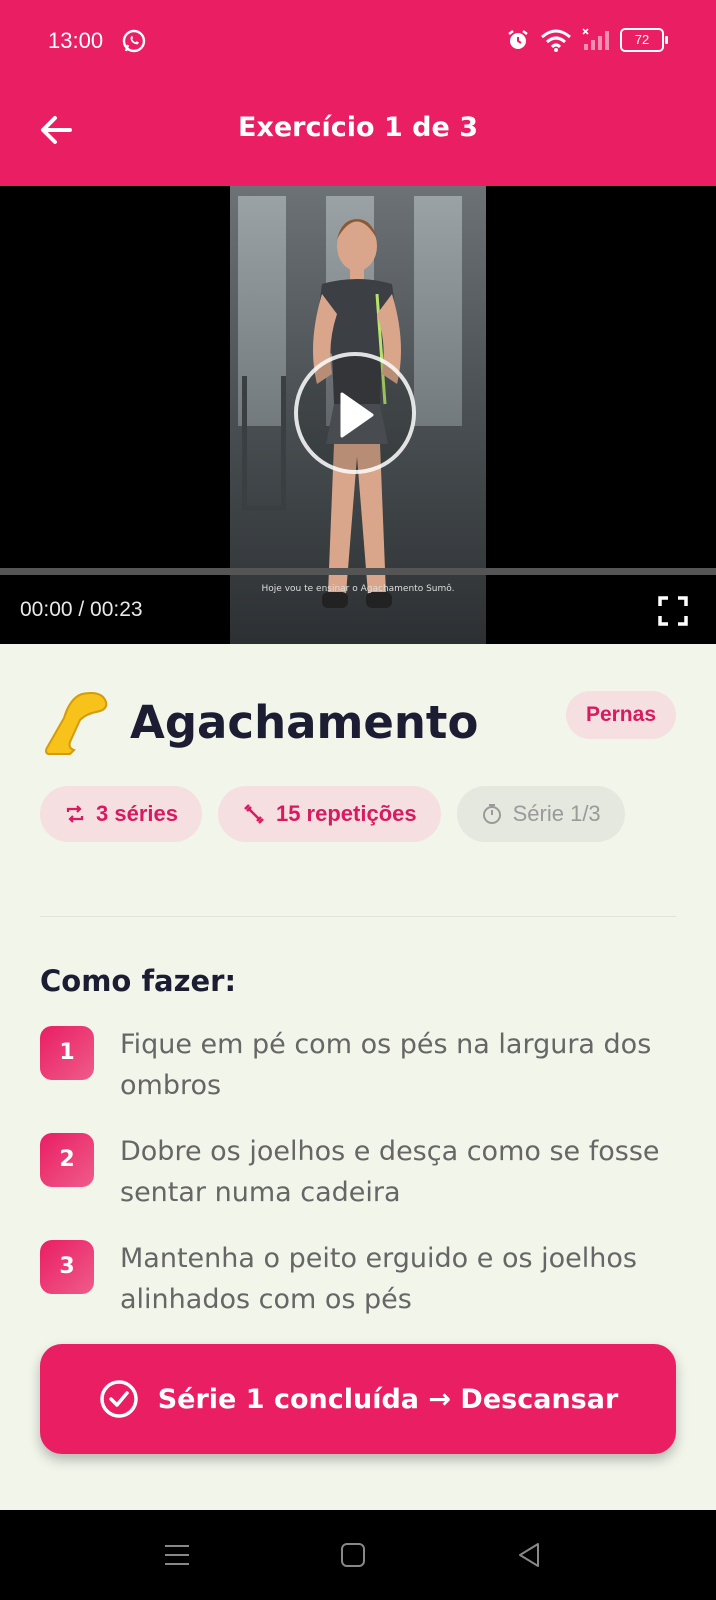 This screenshot has width=716, height=1600. Describe the element at coordinates (137, 813) in the screenshot. I see `series-chip-label: 3 séries` at that location.